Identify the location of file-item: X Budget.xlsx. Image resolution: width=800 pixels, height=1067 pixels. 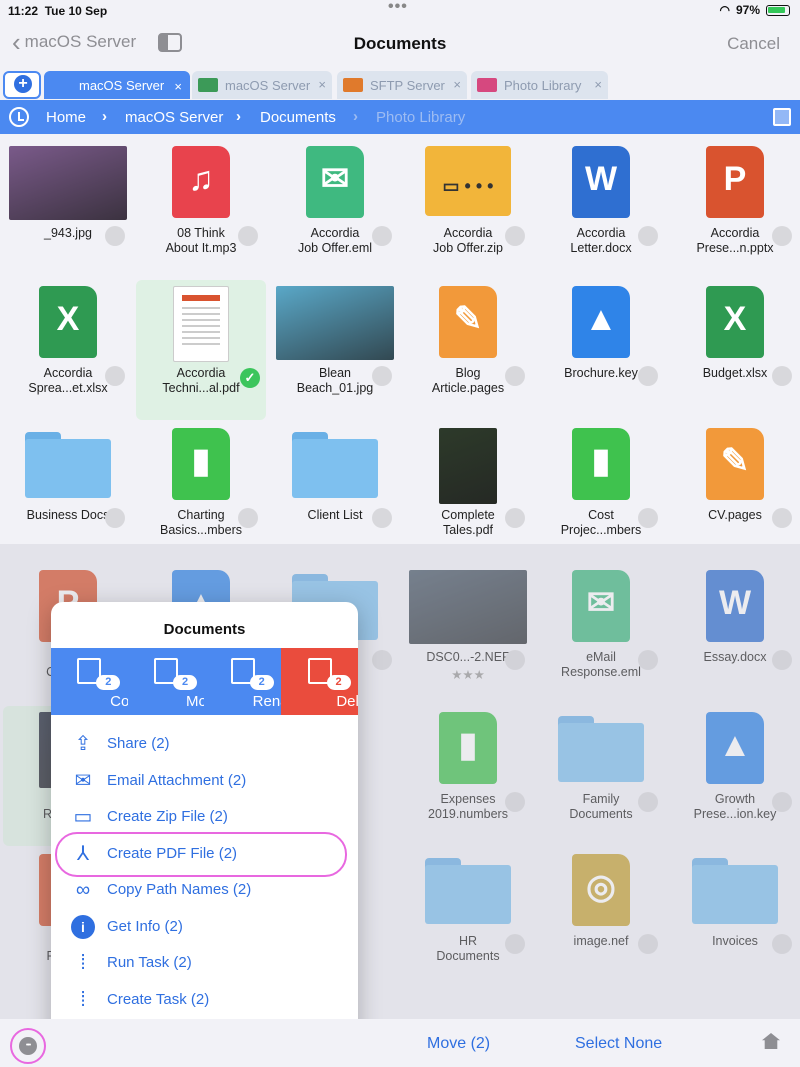
(735, 350).